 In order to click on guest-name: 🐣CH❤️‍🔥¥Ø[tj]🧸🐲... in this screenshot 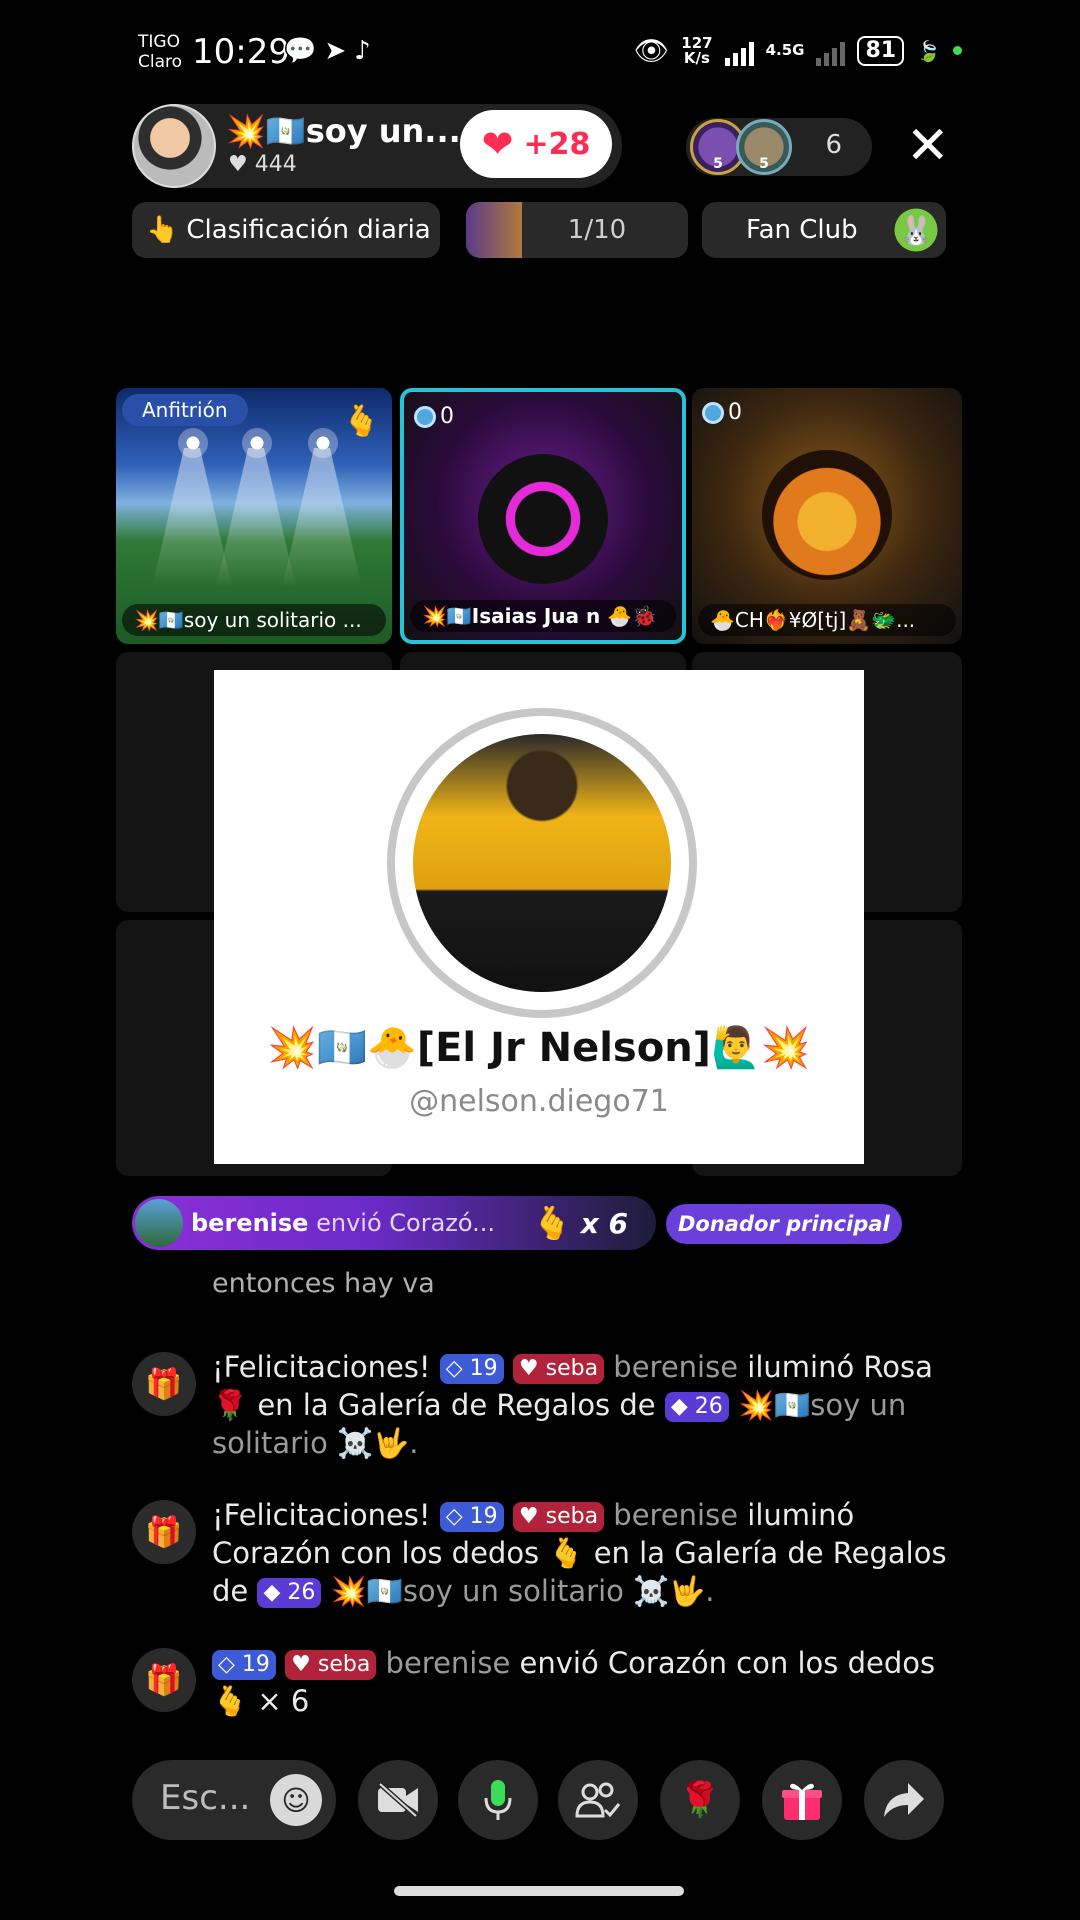, I will do `click(827, 620)`.